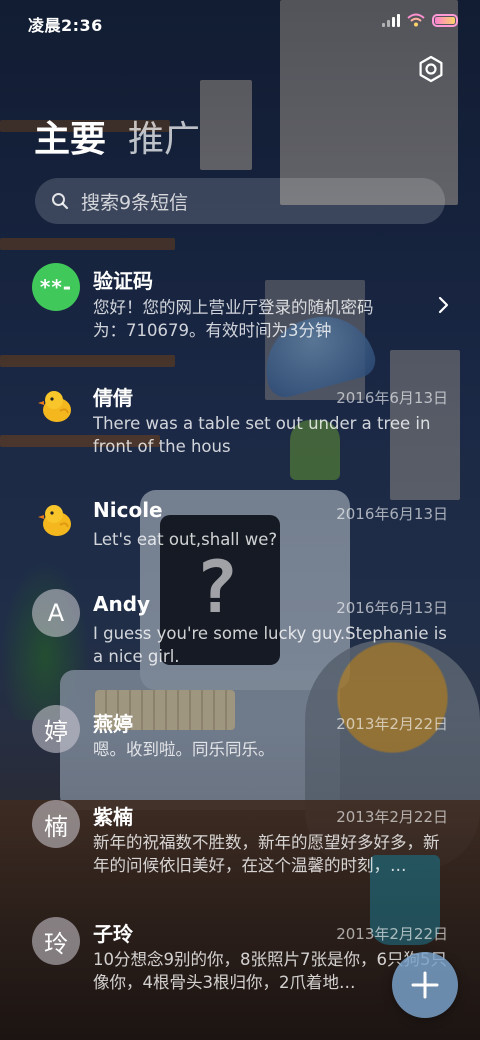 This screenshot has height=1040, width=480. I want to click on sender-name: Andy, so click(122, 604).